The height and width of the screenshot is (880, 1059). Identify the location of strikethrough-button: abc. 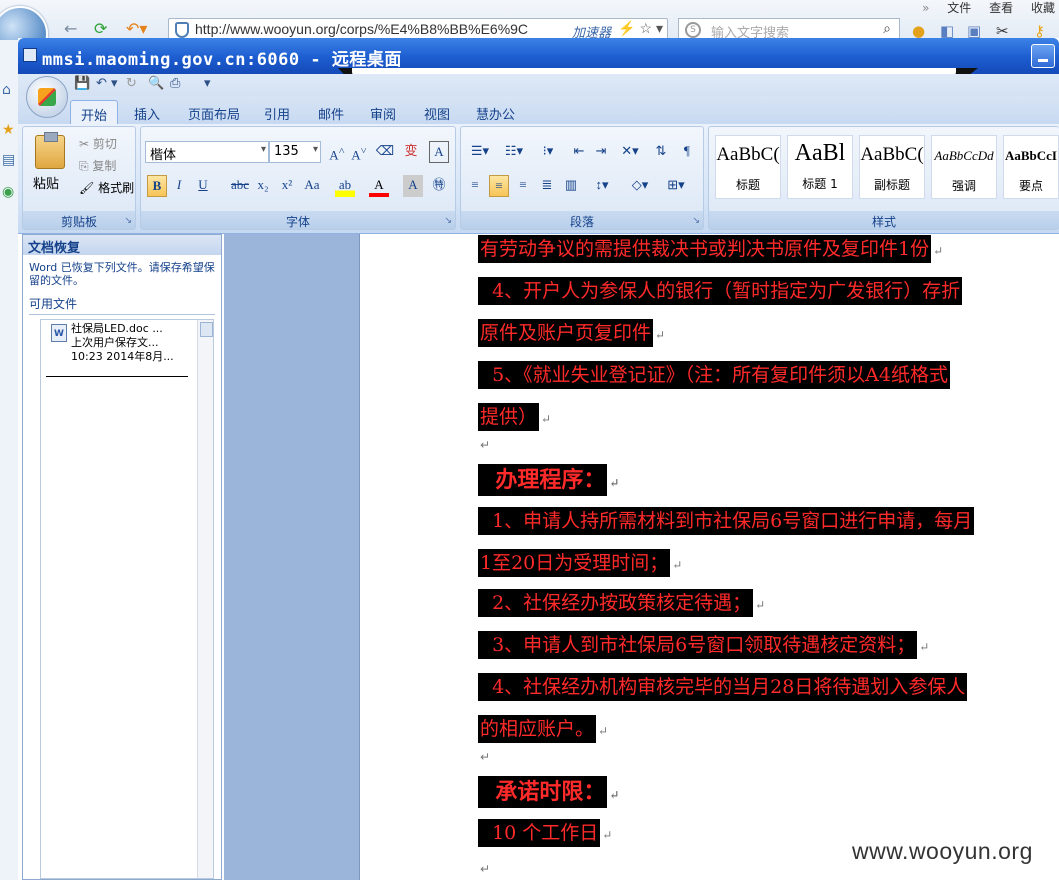
(240, 186).